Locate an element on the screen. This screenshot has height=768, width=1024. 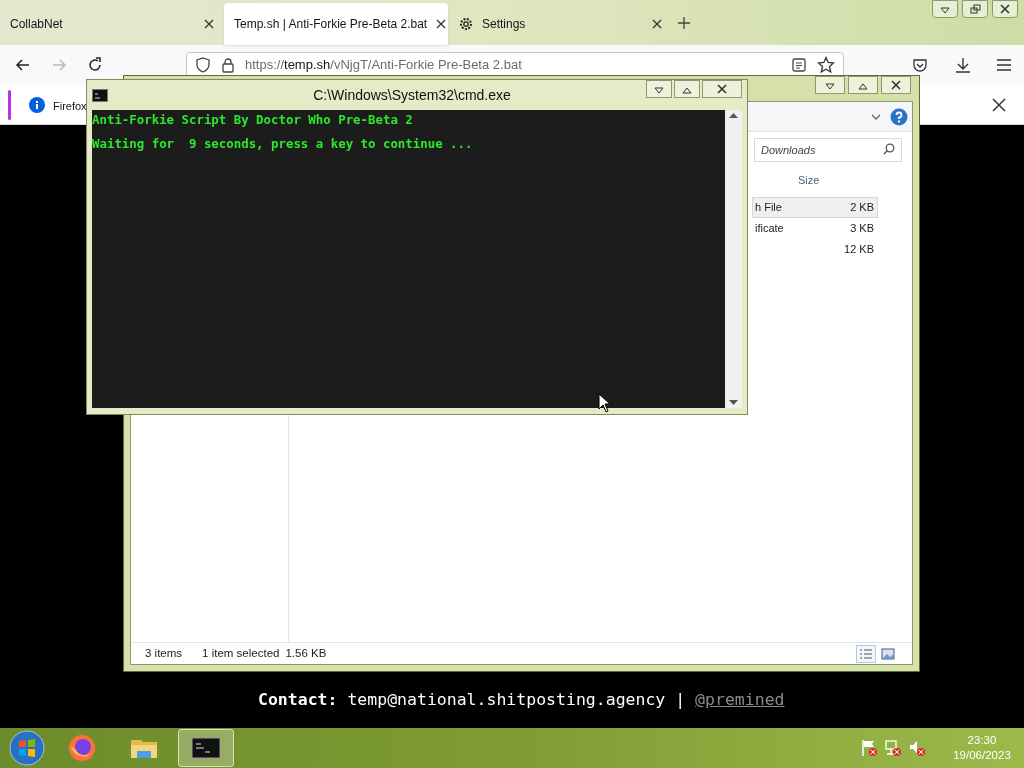
search-icon is located at coordinates (889, 148).